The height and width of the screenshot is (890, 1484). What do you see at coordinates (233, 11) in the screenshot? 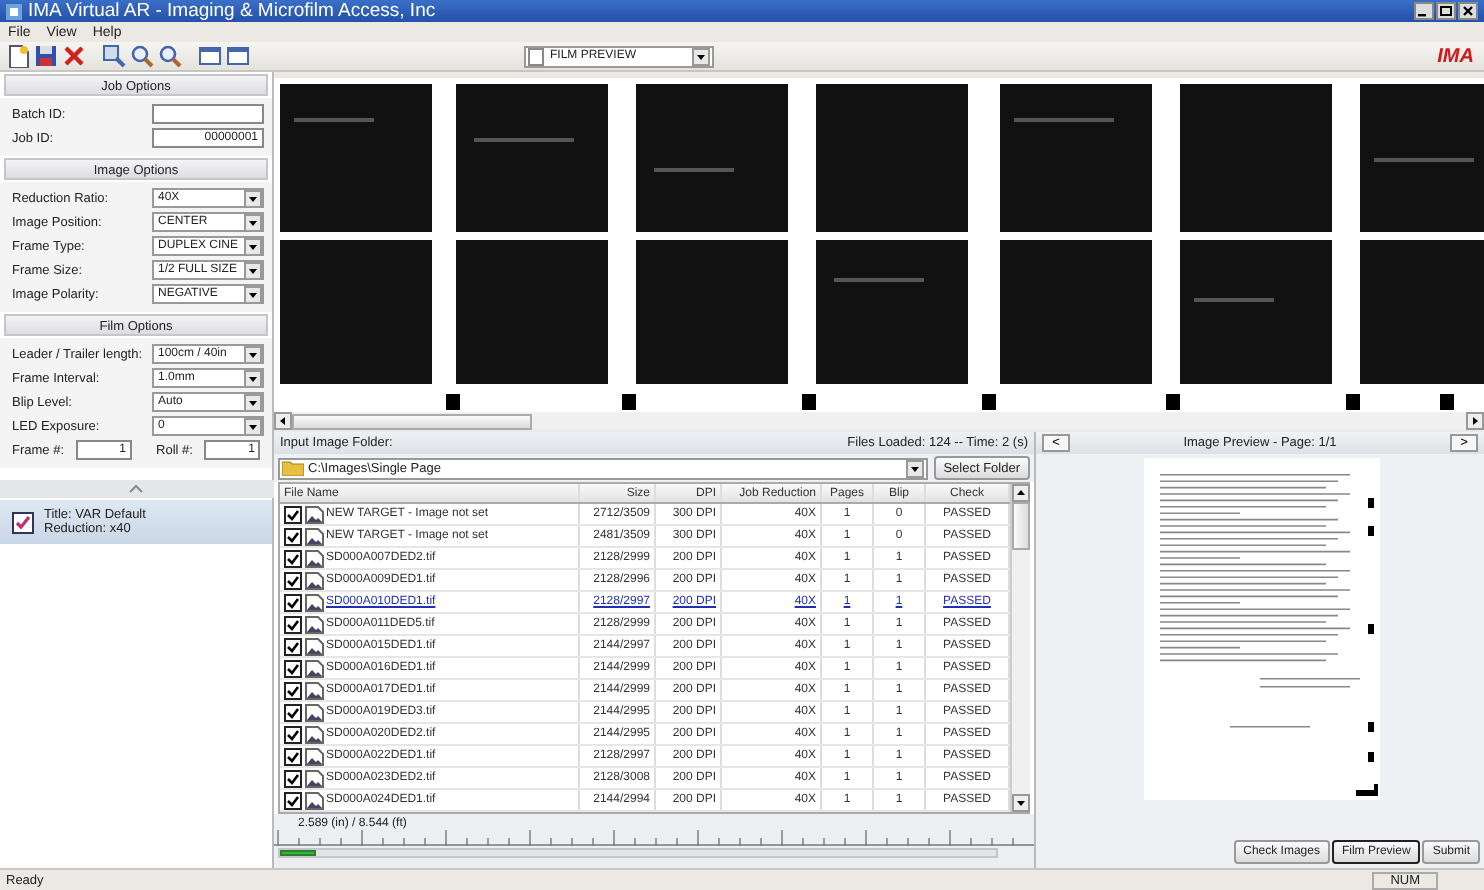
I see `window-title: IMA Virtual AR - Imaging & Microfilm Access, Inc` at bounding box center [233, 11].